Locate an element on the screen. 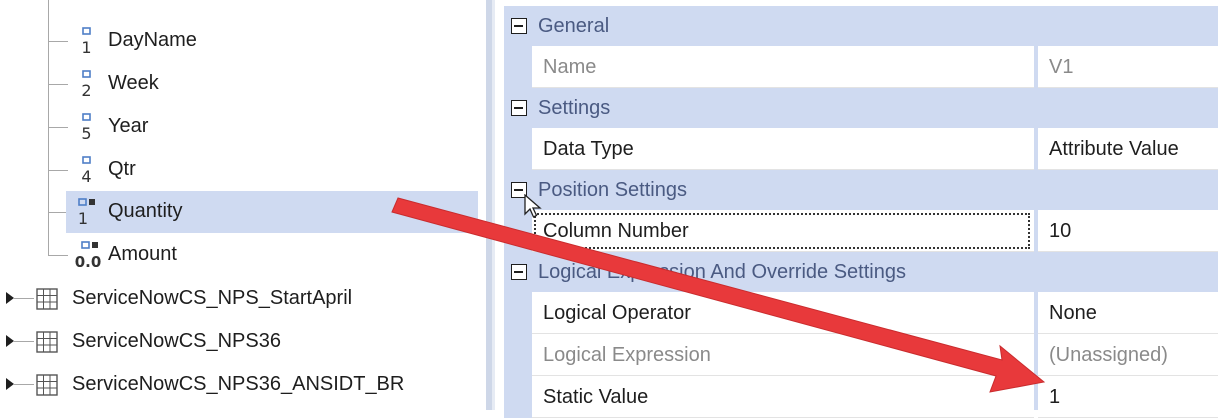  category-logical-expression: Logical Expression And Override Settings is located at coordinates (861, 272).